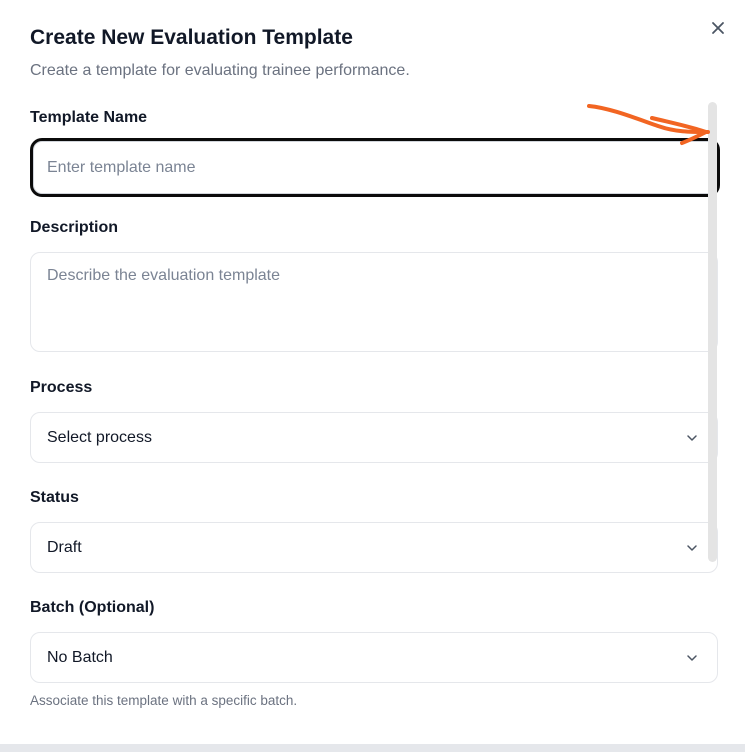 Image resolution: width=745 pixels, height=752 pixels. Describe the element at coordinates (374, 657) in the screenshot. I see `batch-select: No Batch` at that location.